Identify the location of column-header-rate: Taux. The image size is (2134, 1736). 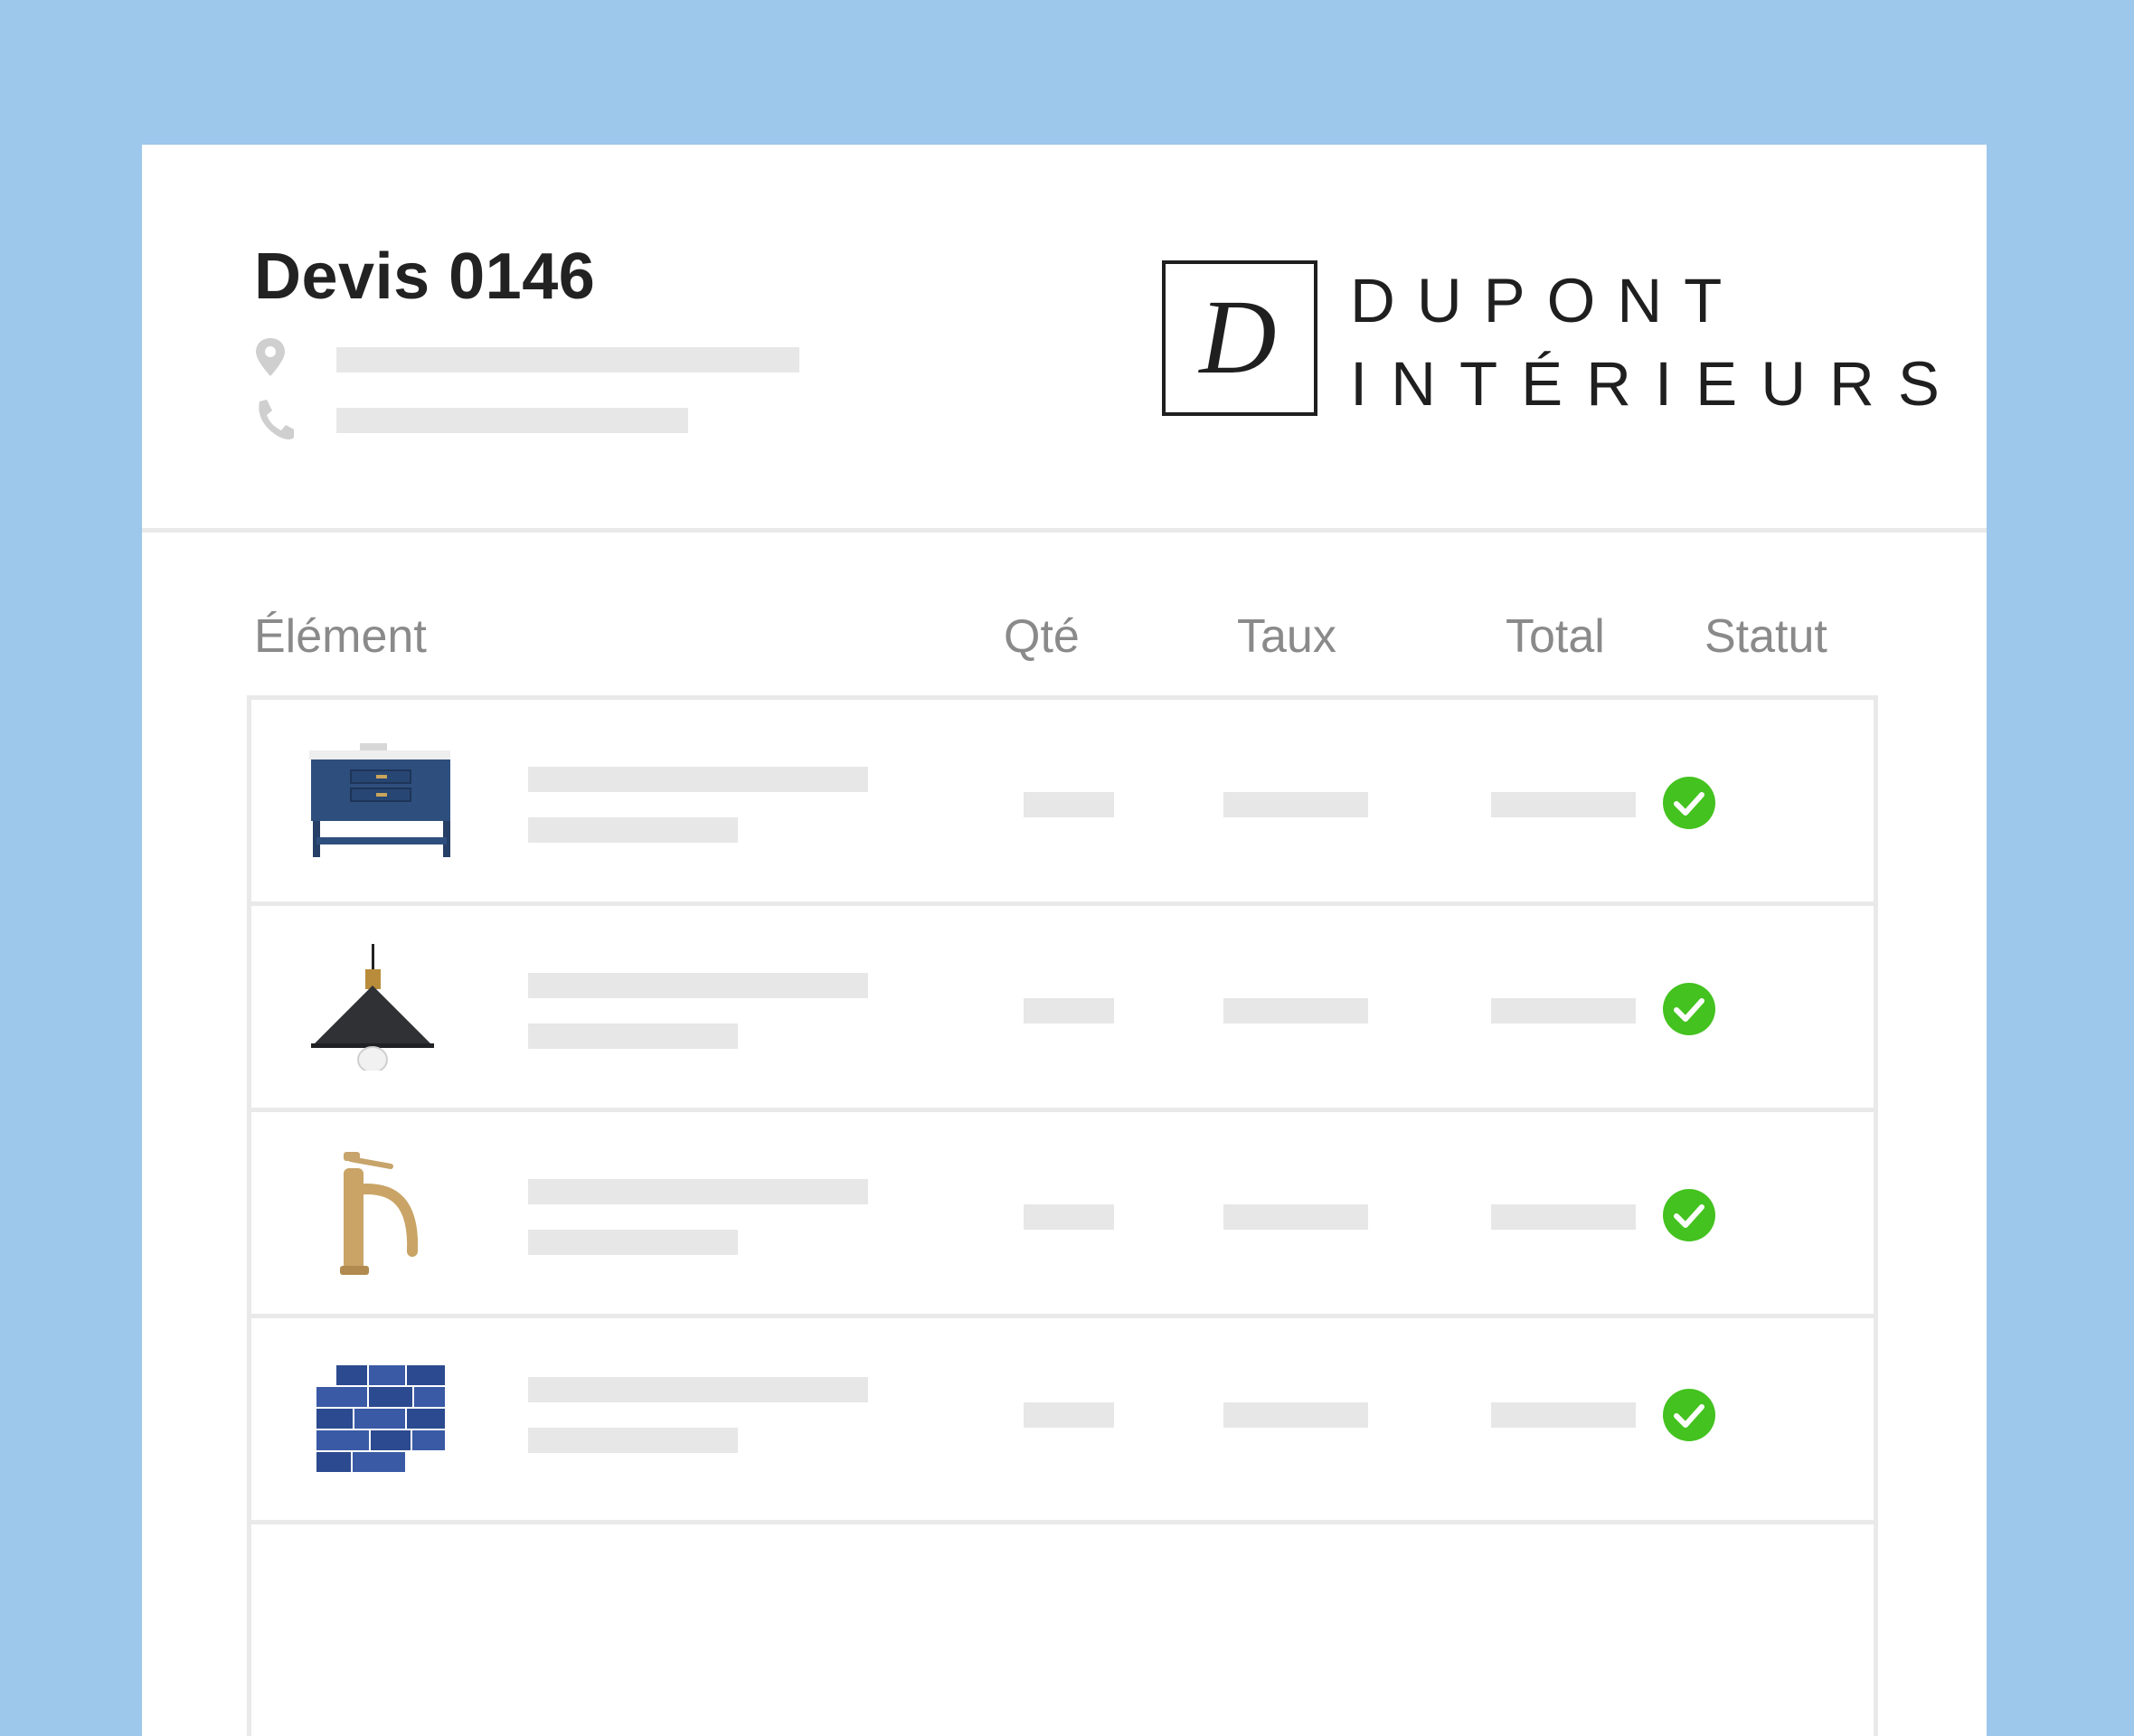
(1286, 637).